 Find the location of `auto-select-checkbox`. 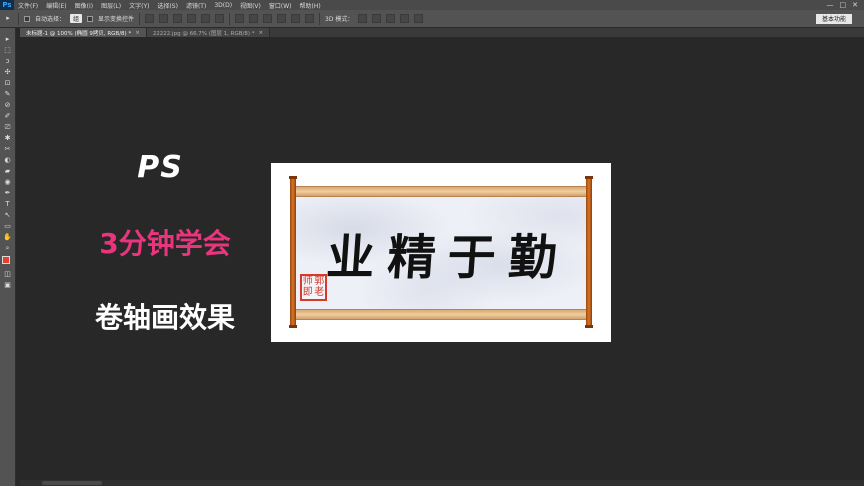

auto-select-checkbox is located at coordinates (27, 18).